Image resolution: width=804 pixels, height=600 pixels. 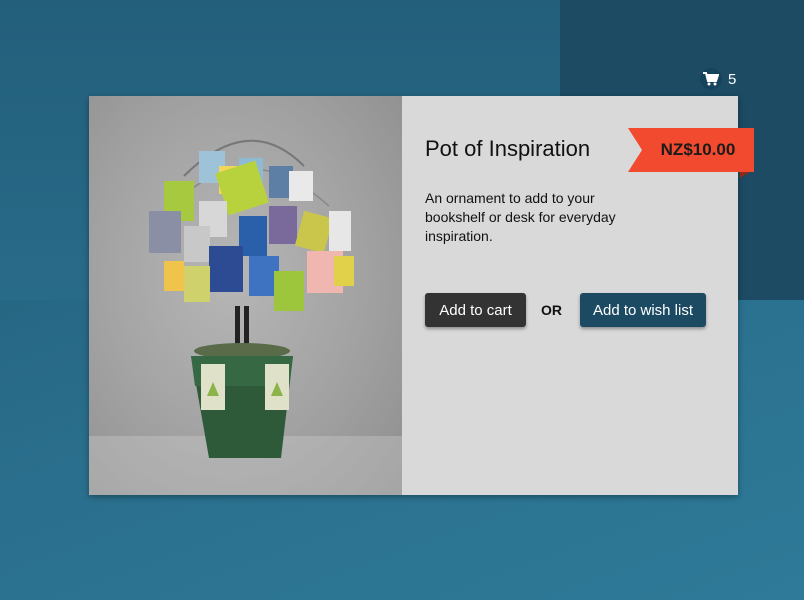 I want to click on cart-icon, so click(x=711, y=79).